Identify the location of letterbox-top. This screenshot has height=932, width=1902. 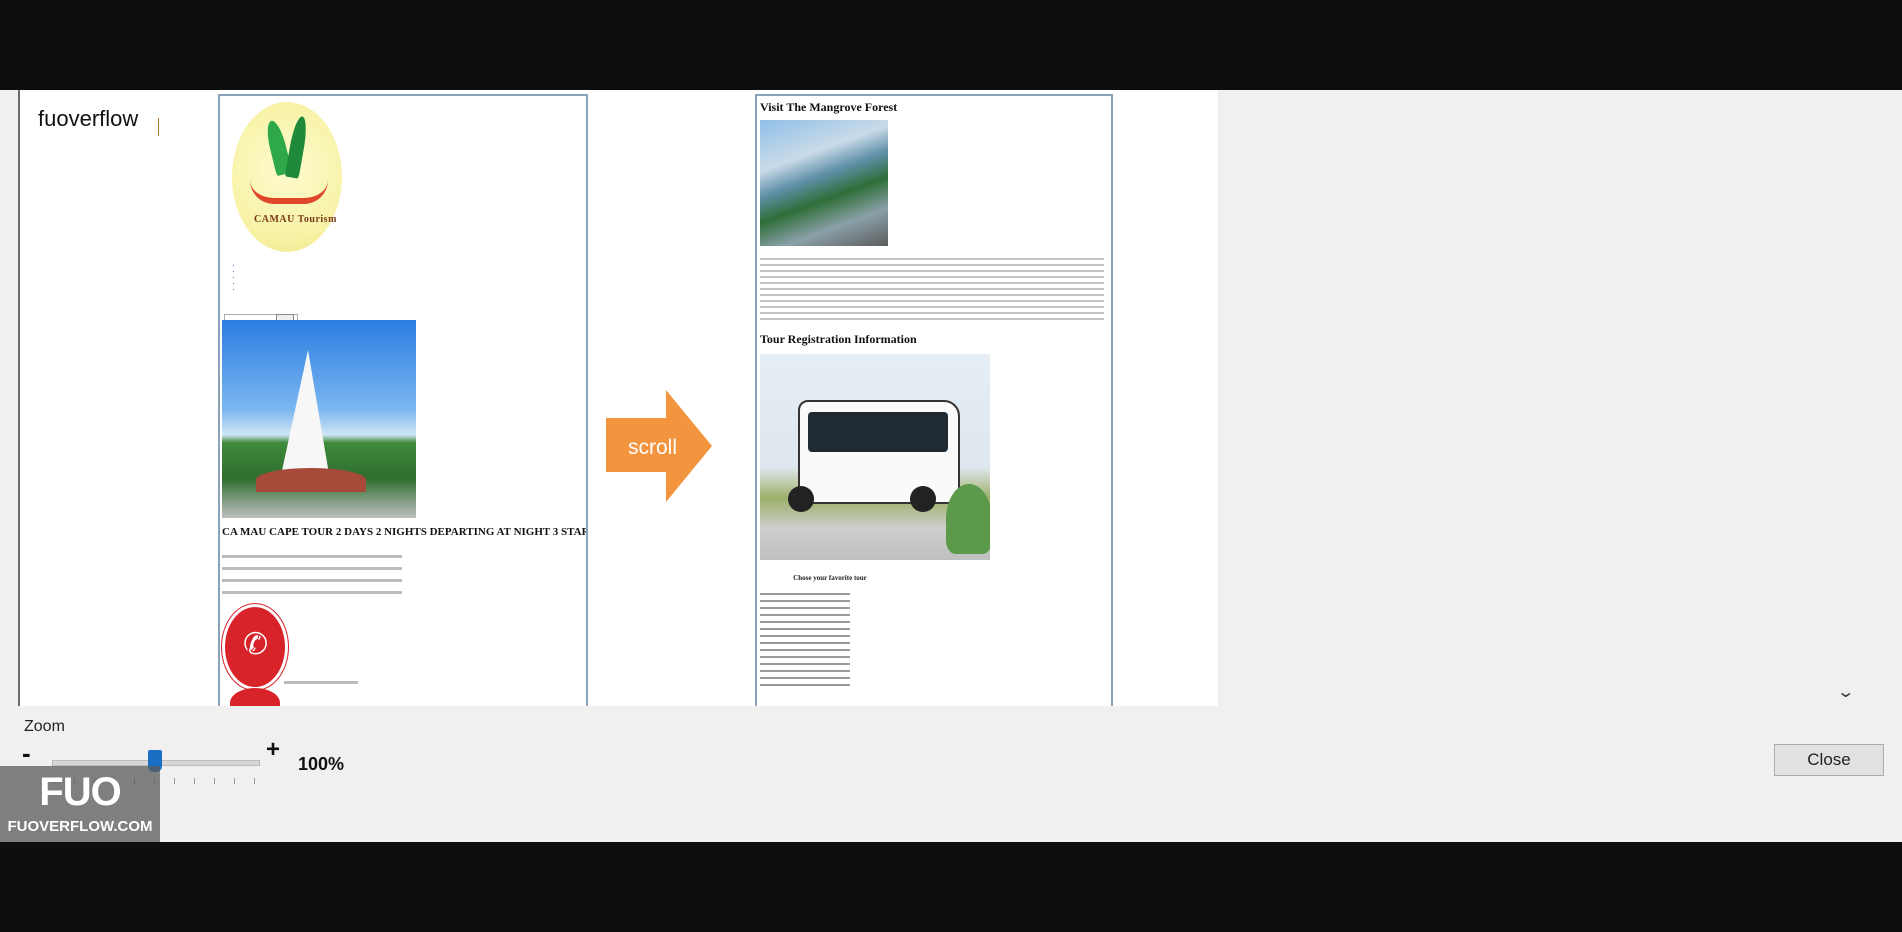
(951, 45).